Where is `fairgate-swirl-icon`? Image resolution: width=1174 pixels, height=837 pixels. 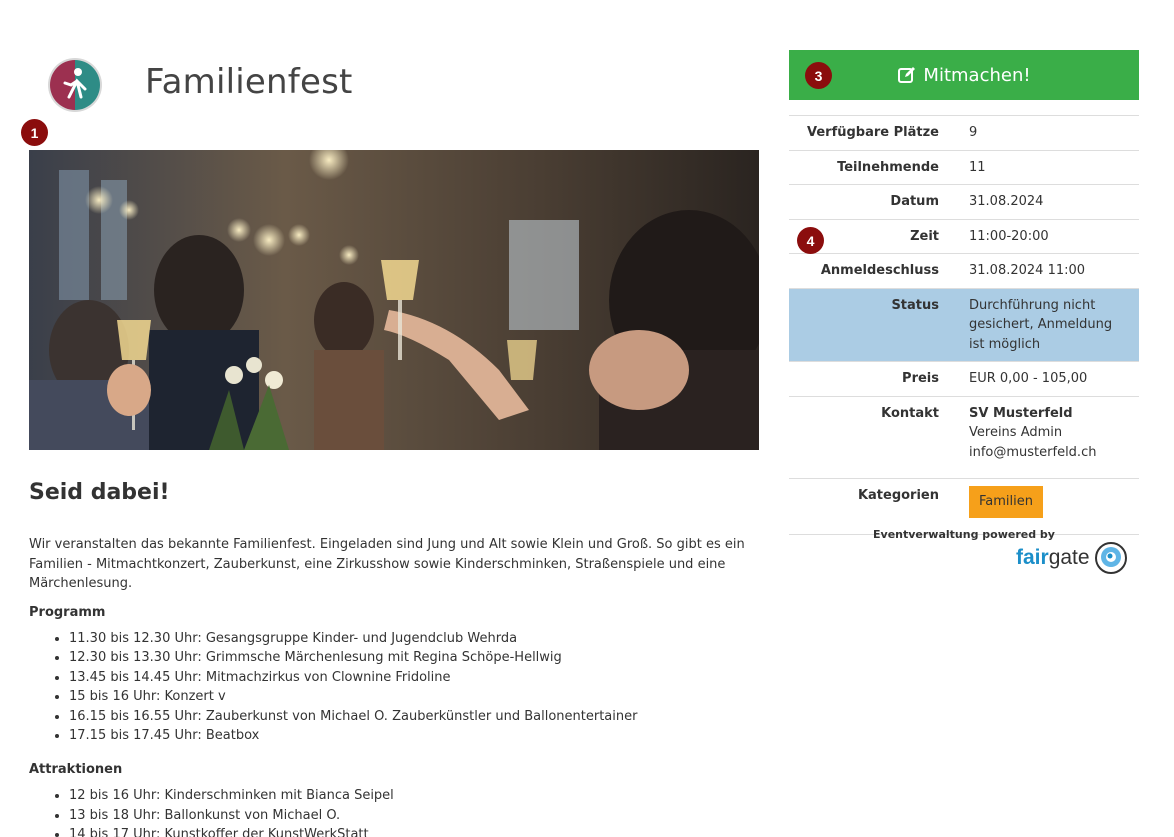
fairgate-swirl-icon is located at coordinates (1110, 558).